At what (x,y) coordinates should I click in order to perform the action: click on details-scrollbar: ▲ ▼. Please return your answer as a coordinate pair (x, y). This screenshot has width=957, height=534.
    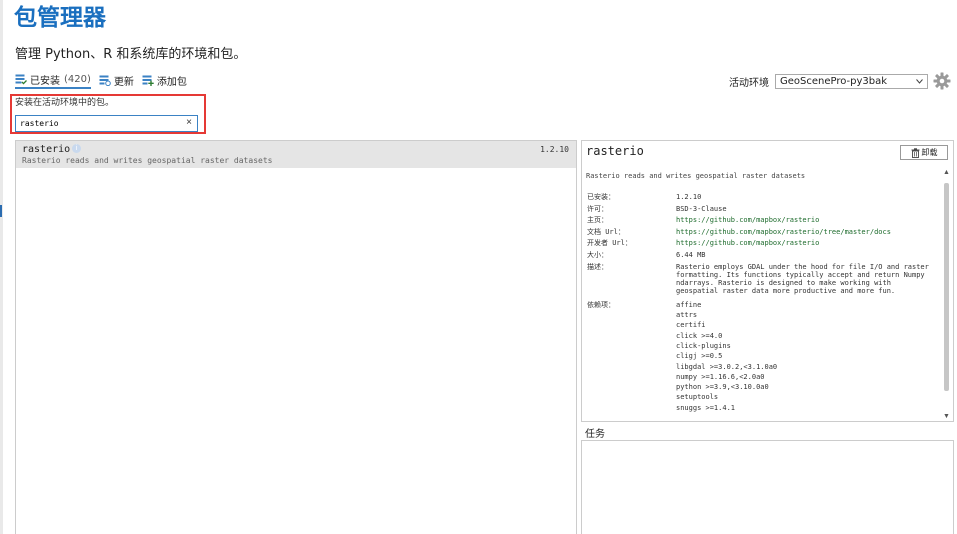
    Looking at the image, I should click on (946, 294).